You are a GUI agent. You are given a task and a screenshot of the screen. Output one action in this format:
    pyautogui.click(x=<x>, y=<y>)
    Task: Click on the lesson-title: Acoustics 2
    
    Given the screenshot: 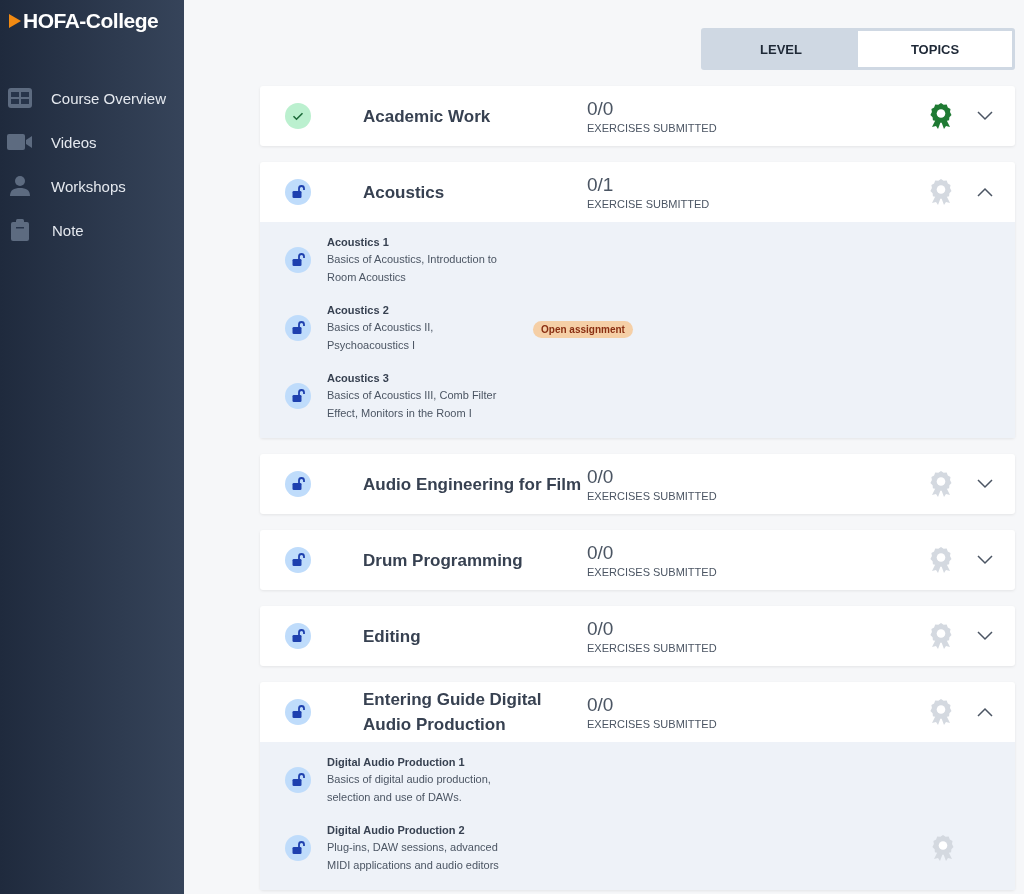 What is the action you would take?
    pyautogui.click(x=420, y=310)
    